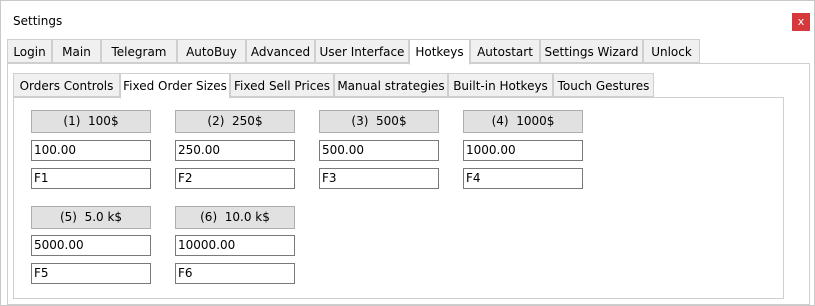 This screenshot has height=306, width=815. Describe the element at coordinates (439, 52) in the screenshot. I see `tab-hotkeys: Hotkeys` at that location.